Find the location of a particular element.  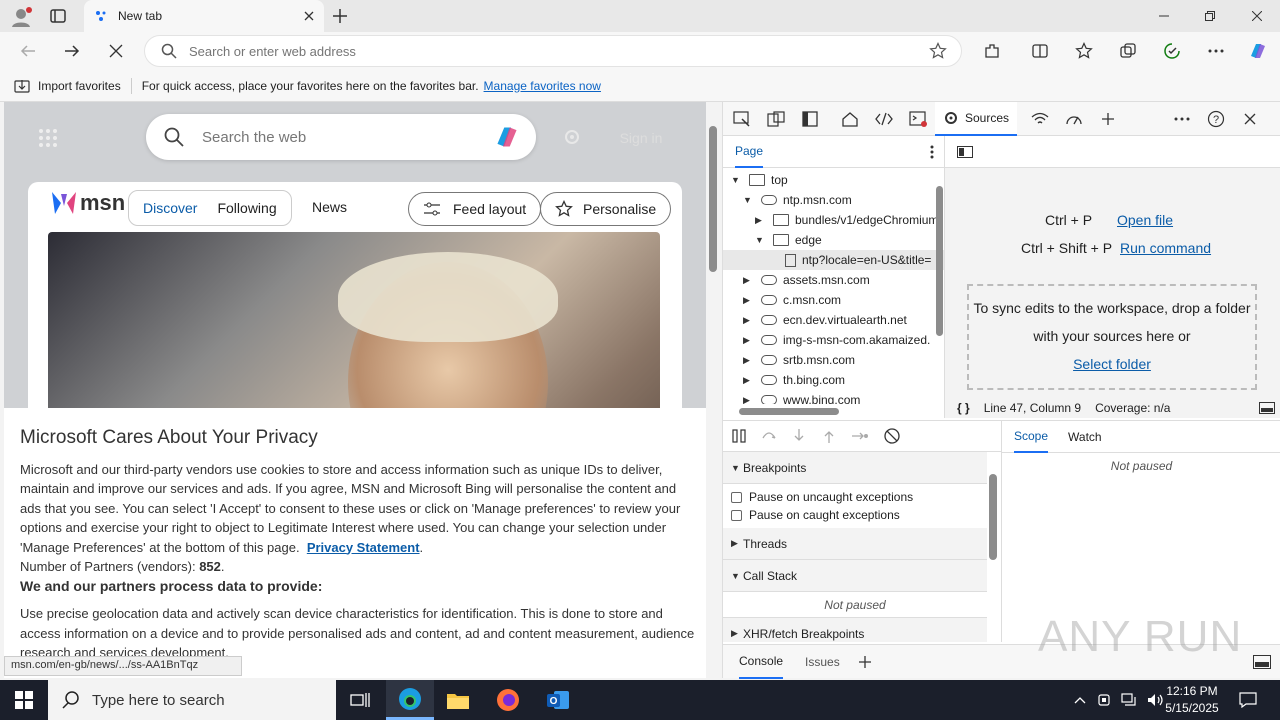

personalise-button: Personalise is located at coordinates (606, 209).